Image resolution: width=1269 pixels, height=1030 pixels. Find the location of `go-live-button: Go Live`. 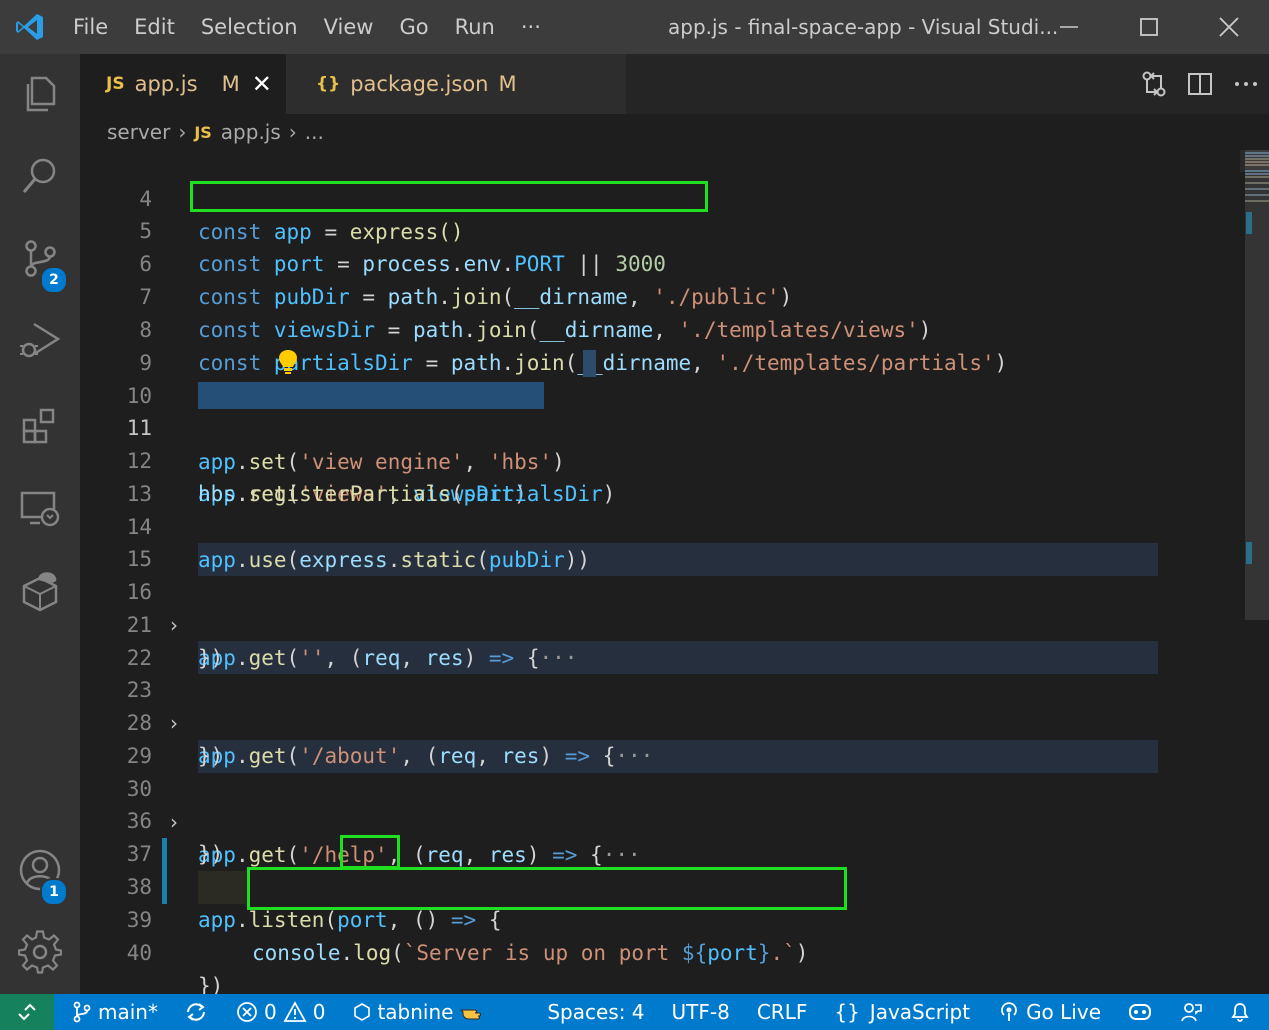

go-live-button: Go Live is located at coordinates (1049, 1012).